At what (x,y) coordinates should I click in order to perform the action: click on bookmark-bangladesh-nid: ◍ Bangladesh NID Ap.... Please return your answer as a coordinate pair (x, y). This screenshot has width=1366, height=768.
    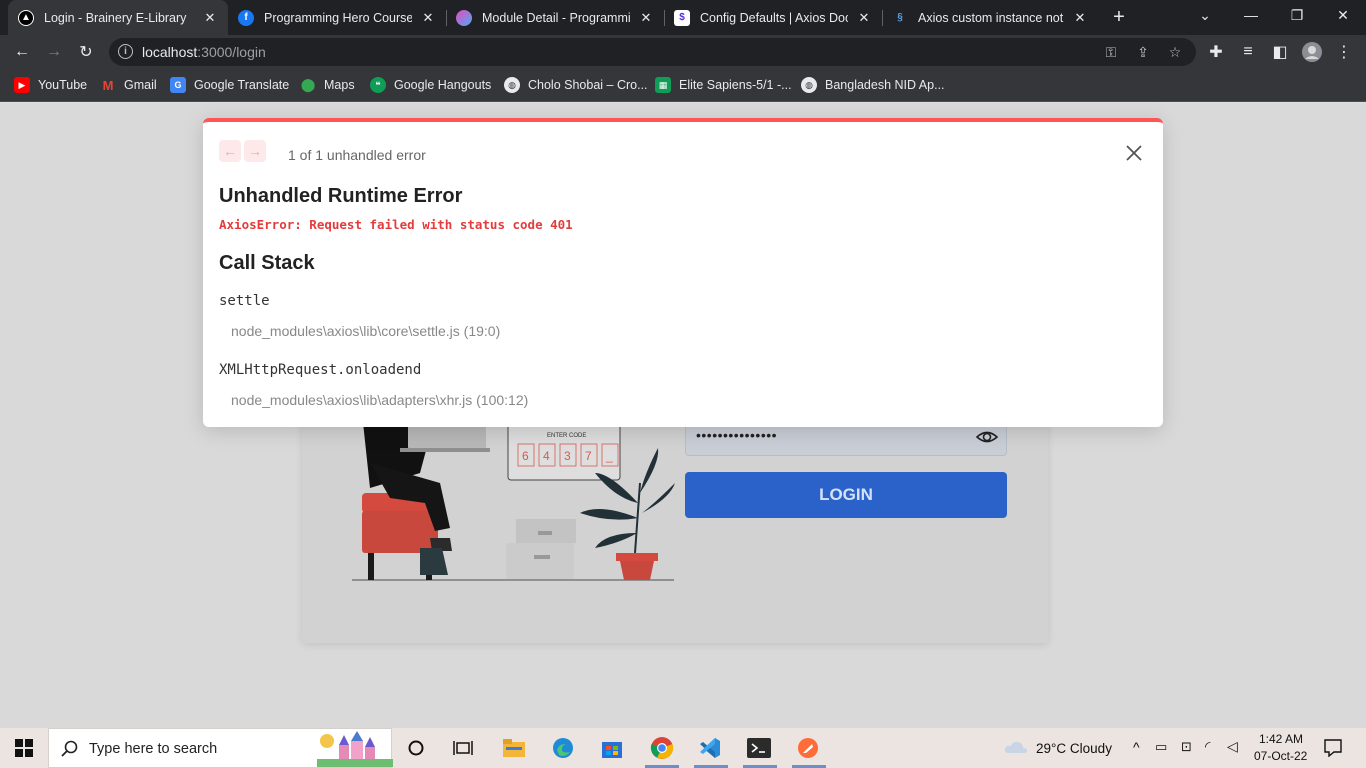
    Looking at the image, I should click on (873, 85).